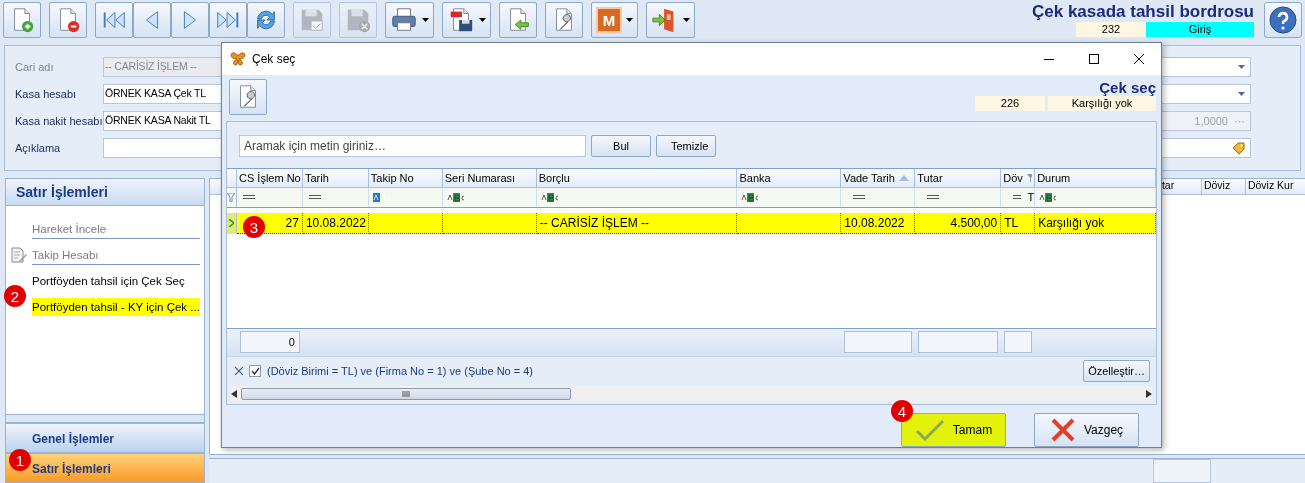 The height and width of the screenshot is (483, 1305). What do you see at coordinates (609, 20) in the screenshot?
I see `module-icon: M` at bounding box center [609, 20].